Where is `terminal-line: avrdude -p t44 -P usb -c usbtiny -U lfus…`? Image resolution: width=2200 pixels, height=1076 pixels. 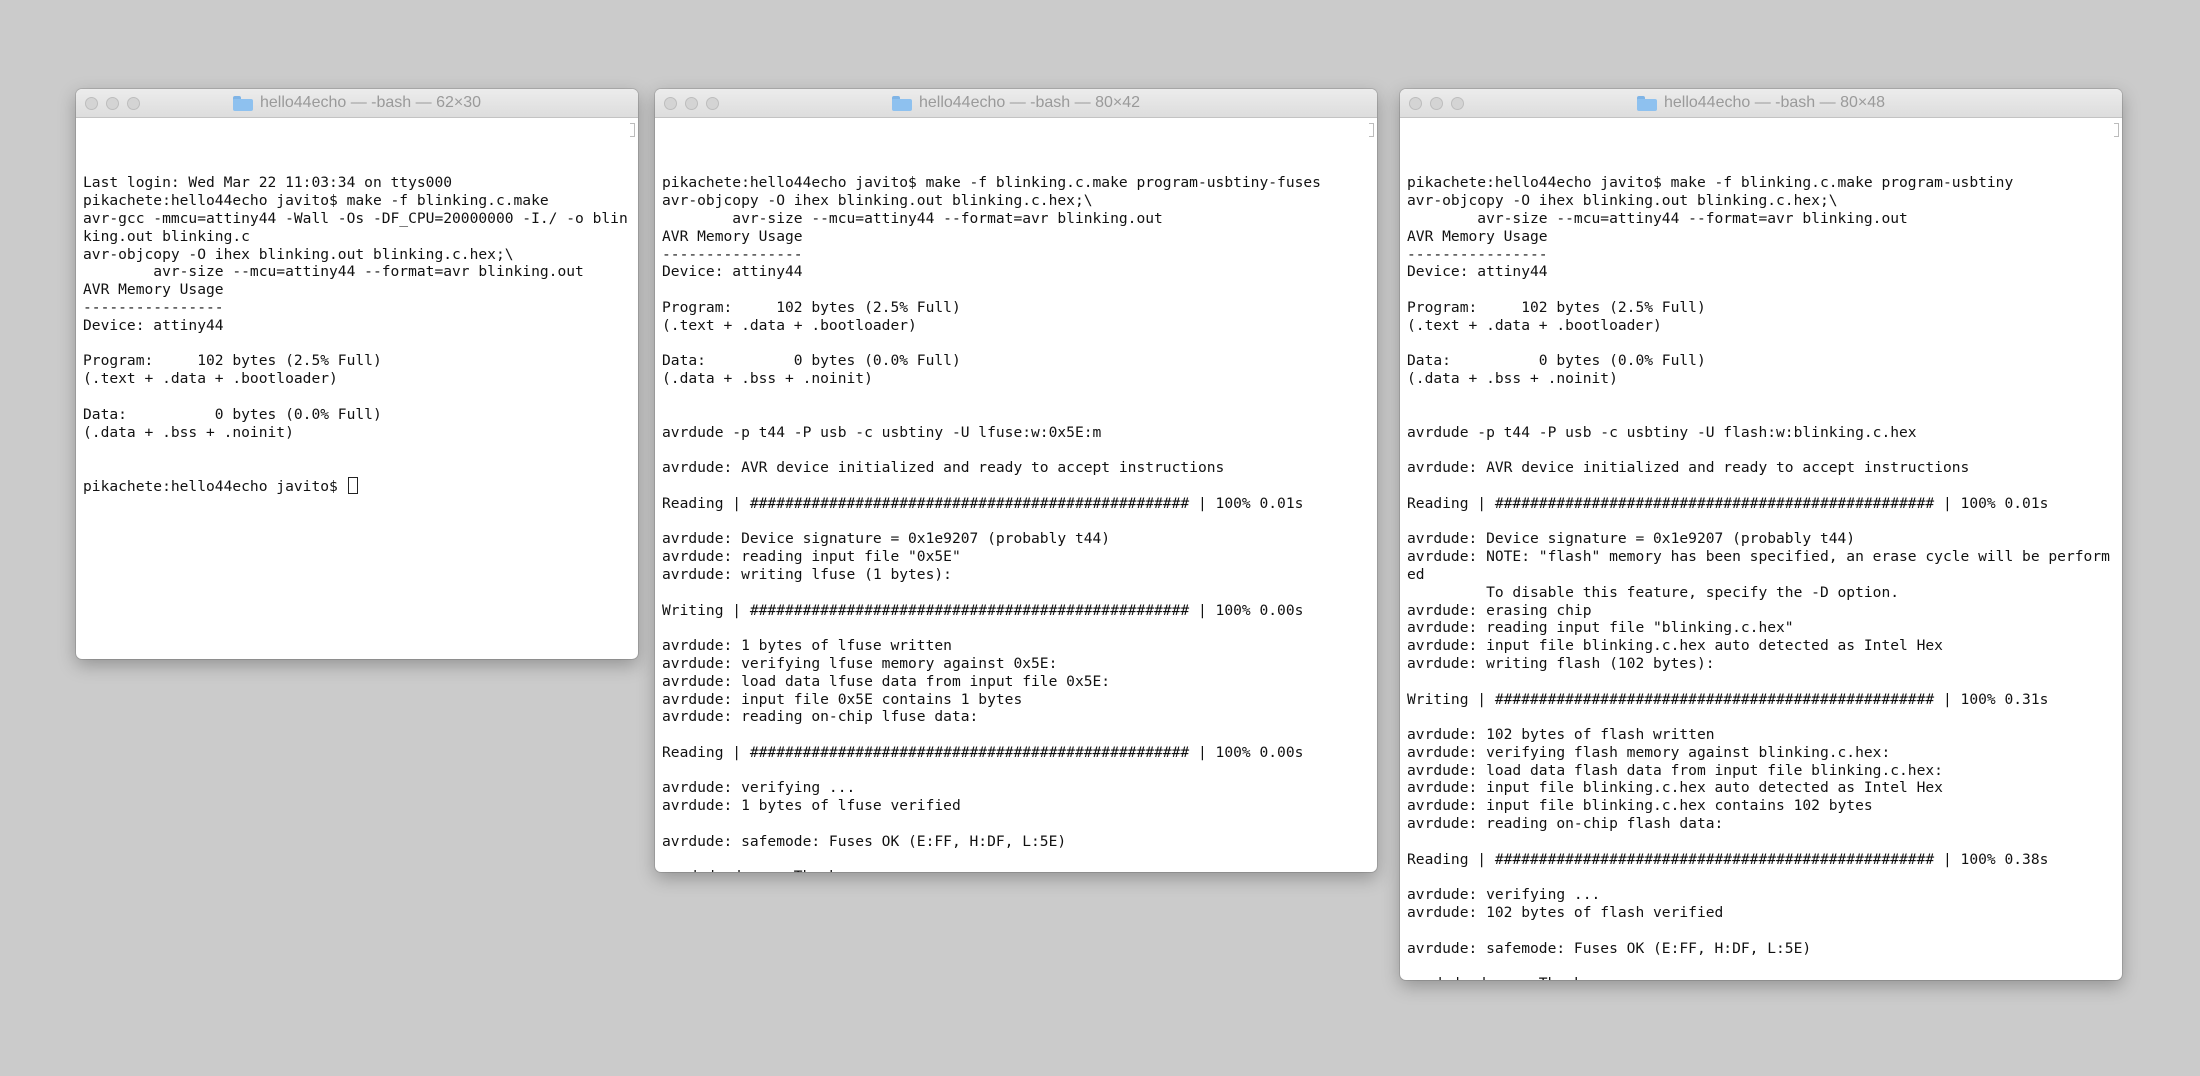 terminal-line: avrdude -p t44 -P usb -c usbtiny -U lfus… is located at coordinates (882, 432).